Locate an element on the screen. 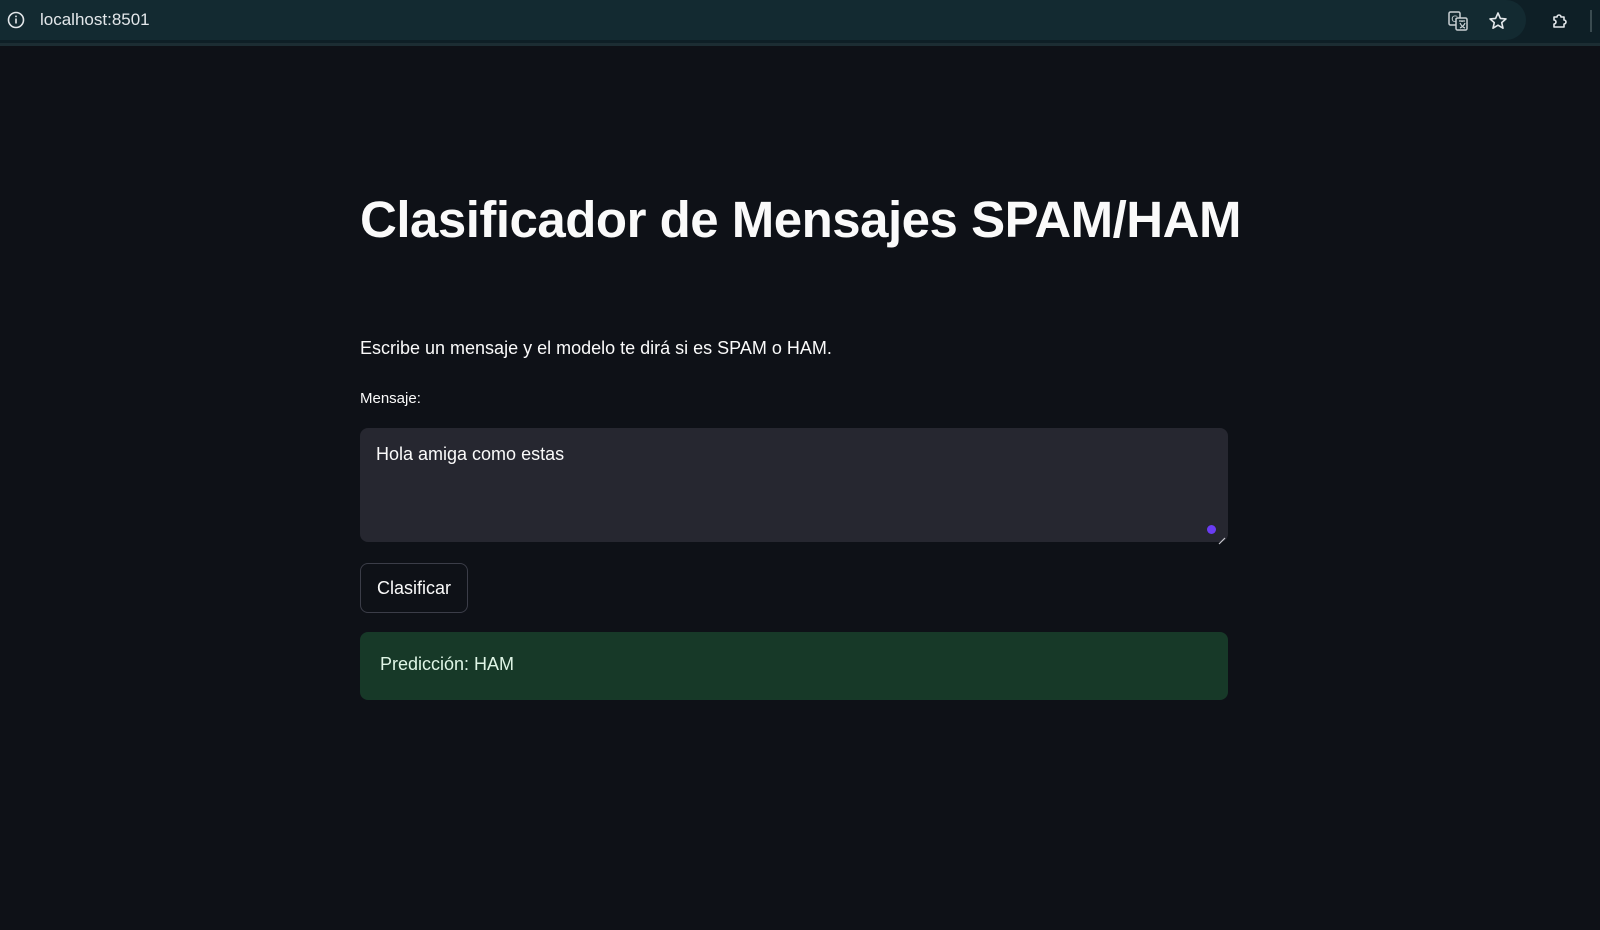 Image resolution: width=1600 pixels, height=930 pixels. classify-button: Clasificar is located at coordinates (414, 588).